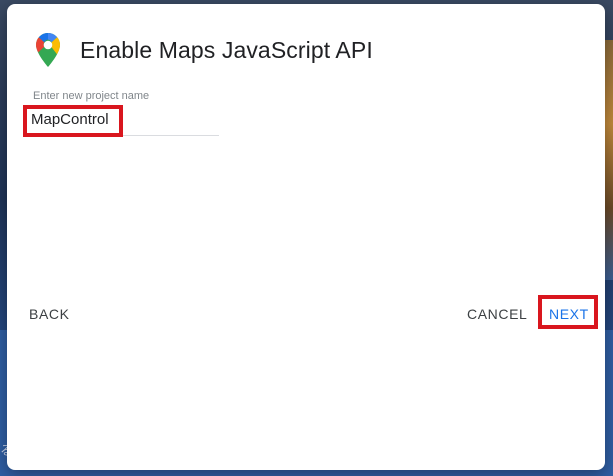  Describe the element at coordinates (91, 96) in the screenshot. I see `project-name-label: Enter new project name` at that location.